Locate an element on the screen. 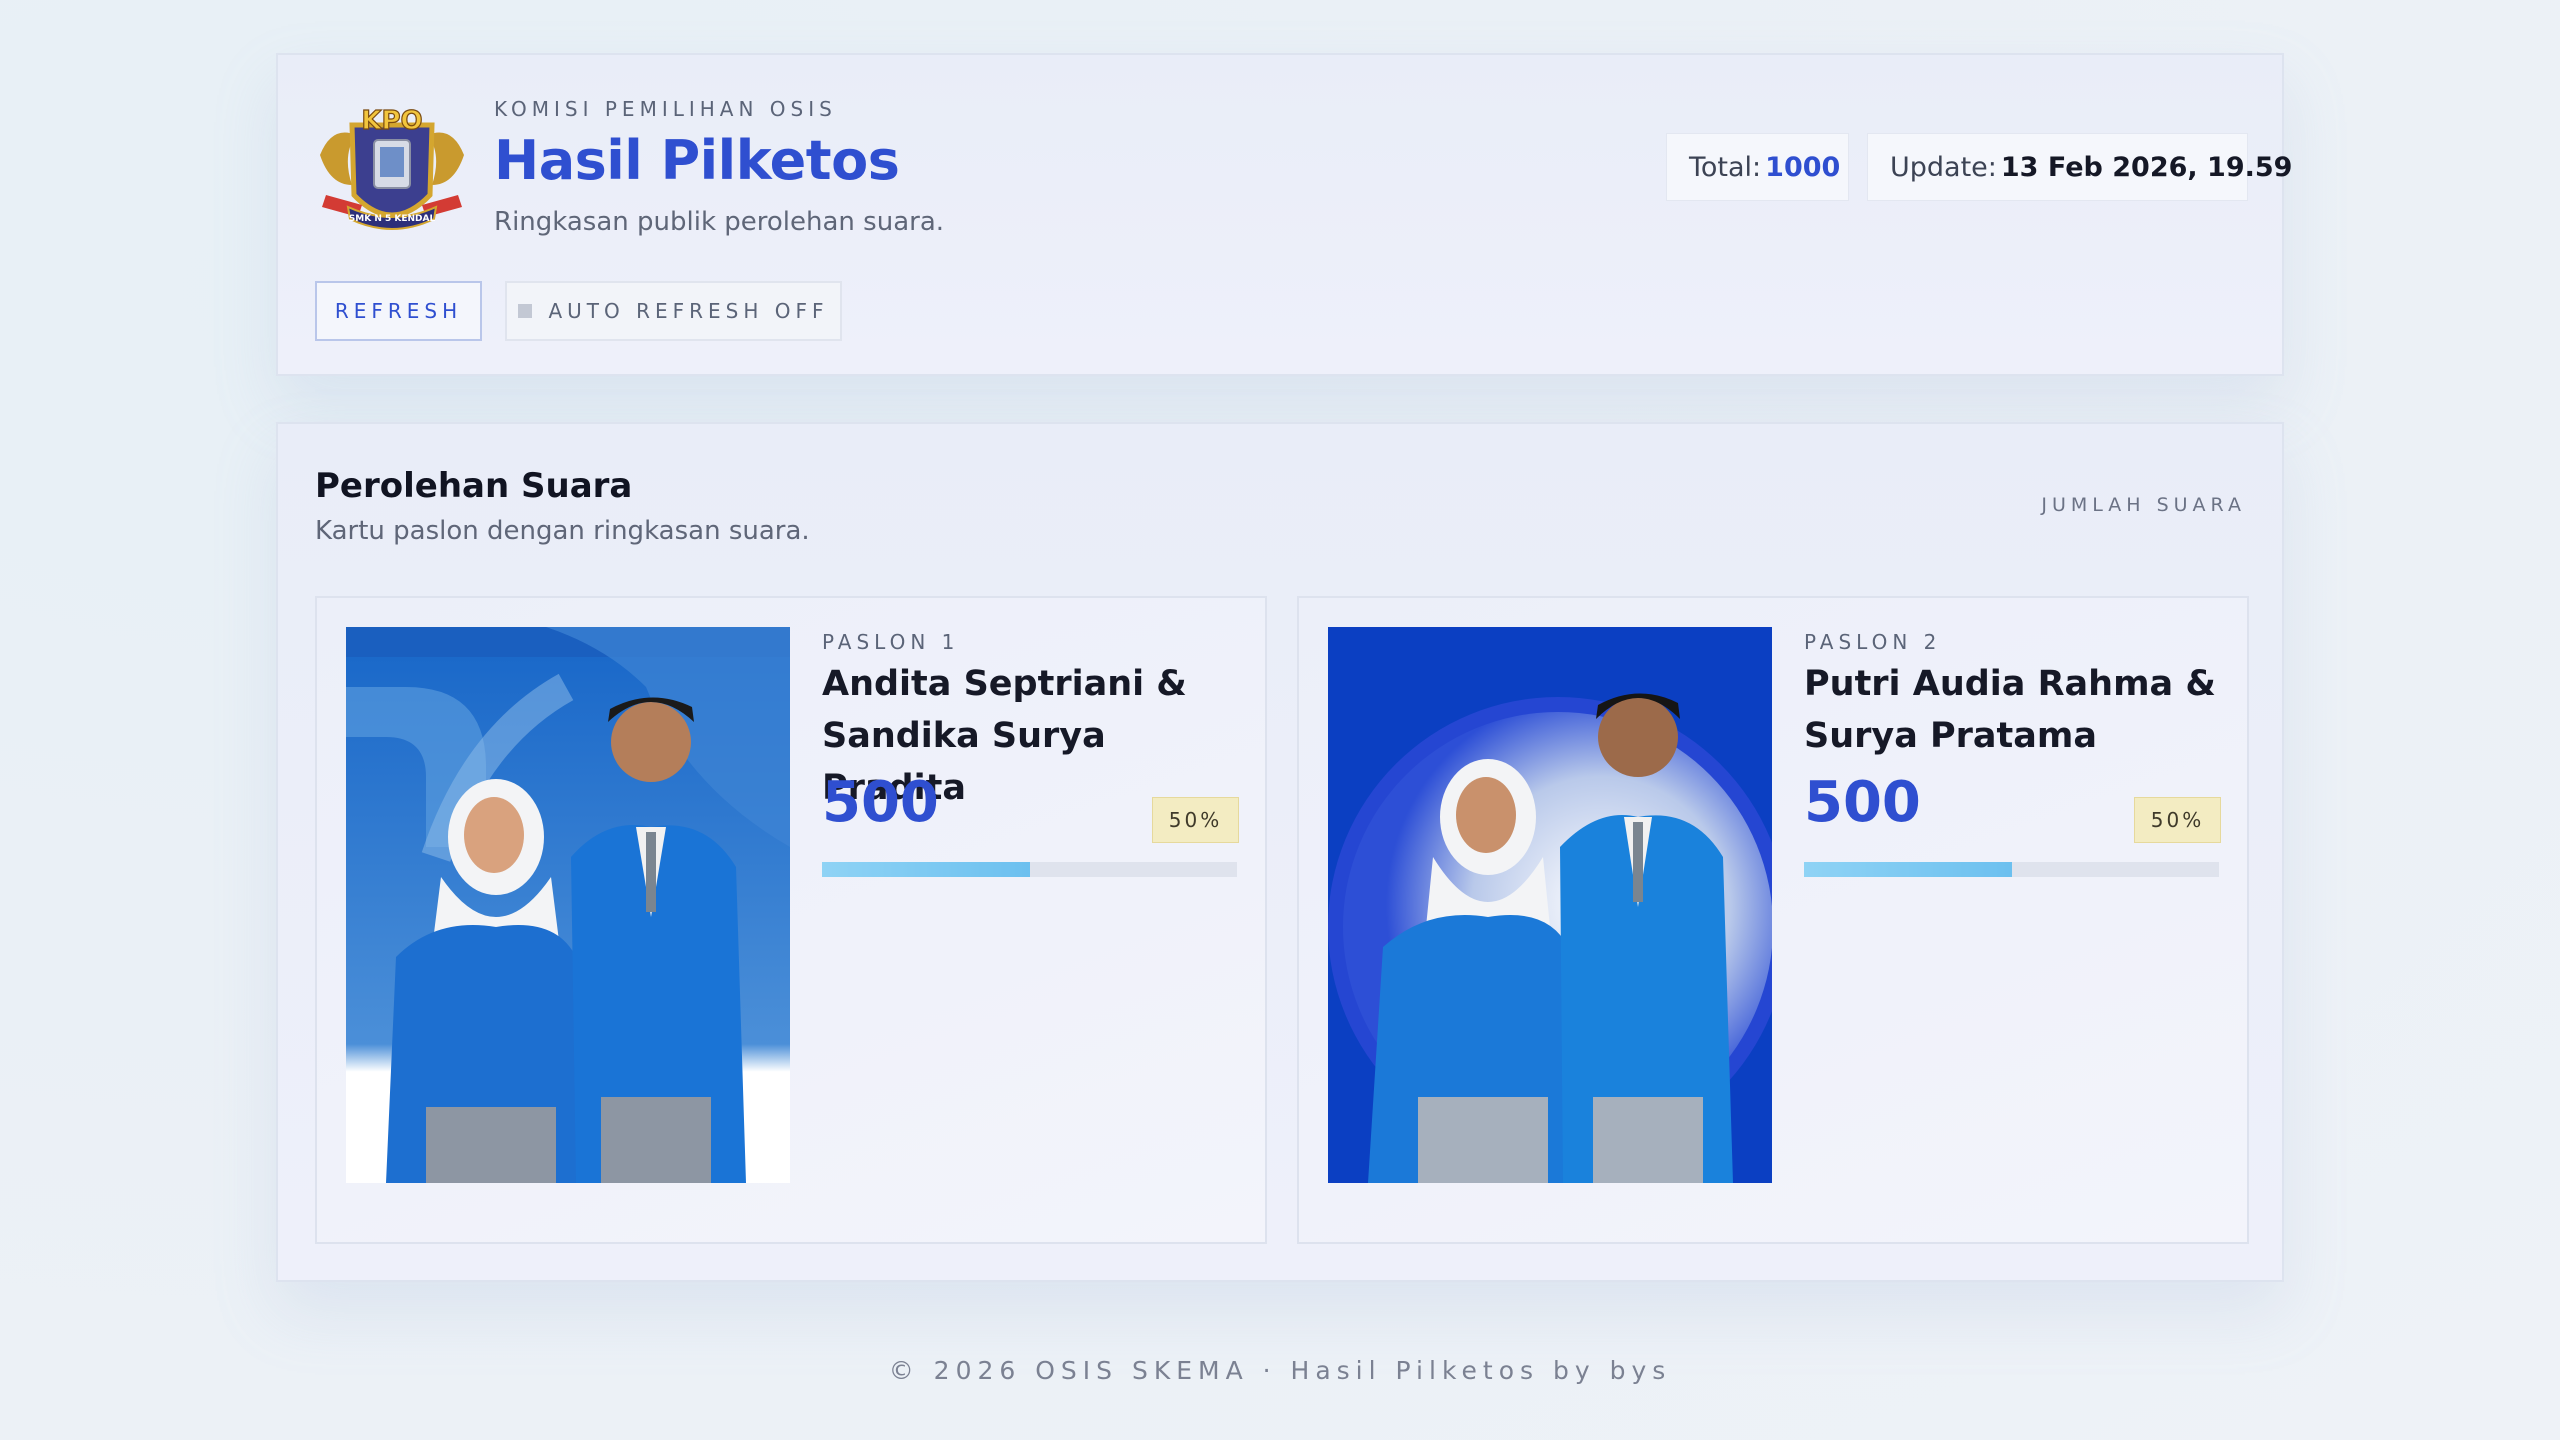  total-value: 1000 is located at coordinates (1803, 167).